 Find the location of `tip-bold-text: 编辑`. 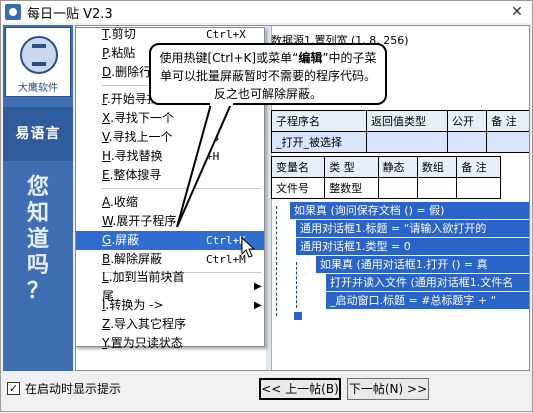

tip-bold-text: 编辑 is located at coordinates (310, 58).